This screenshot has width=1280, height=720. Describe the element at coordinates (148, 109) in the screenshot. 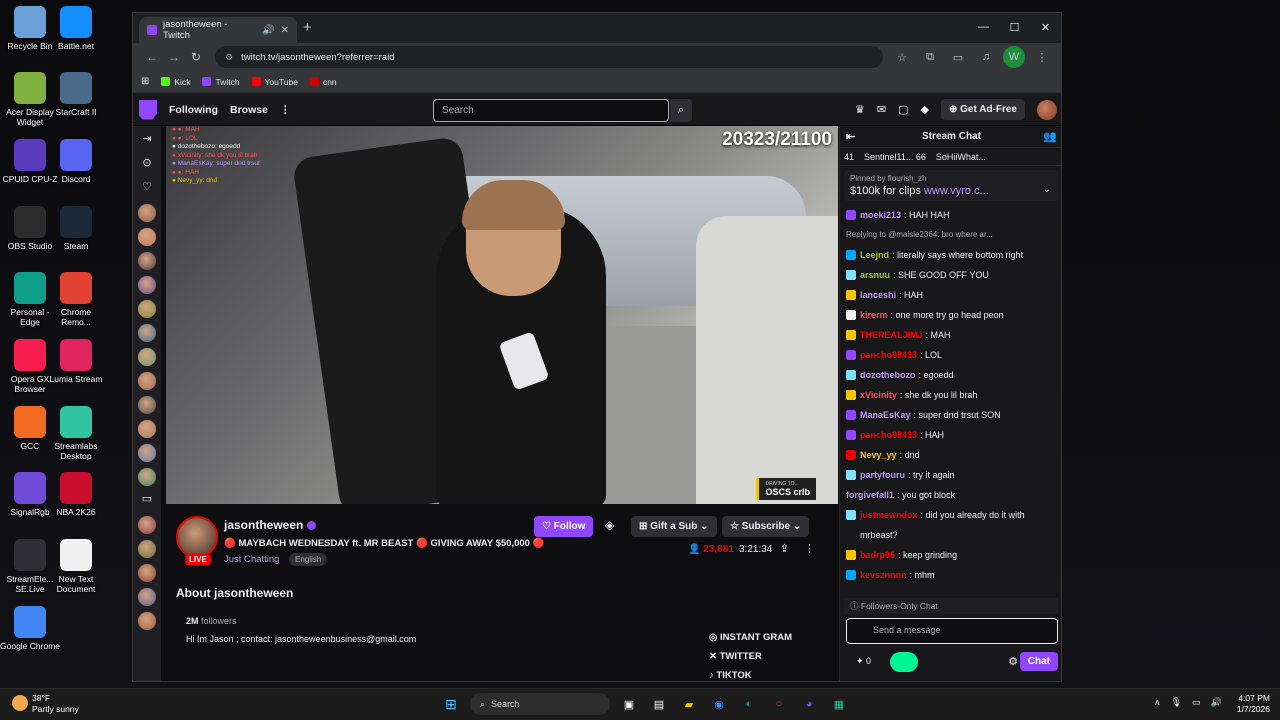

I see `twitch-logo-icon` at that location.